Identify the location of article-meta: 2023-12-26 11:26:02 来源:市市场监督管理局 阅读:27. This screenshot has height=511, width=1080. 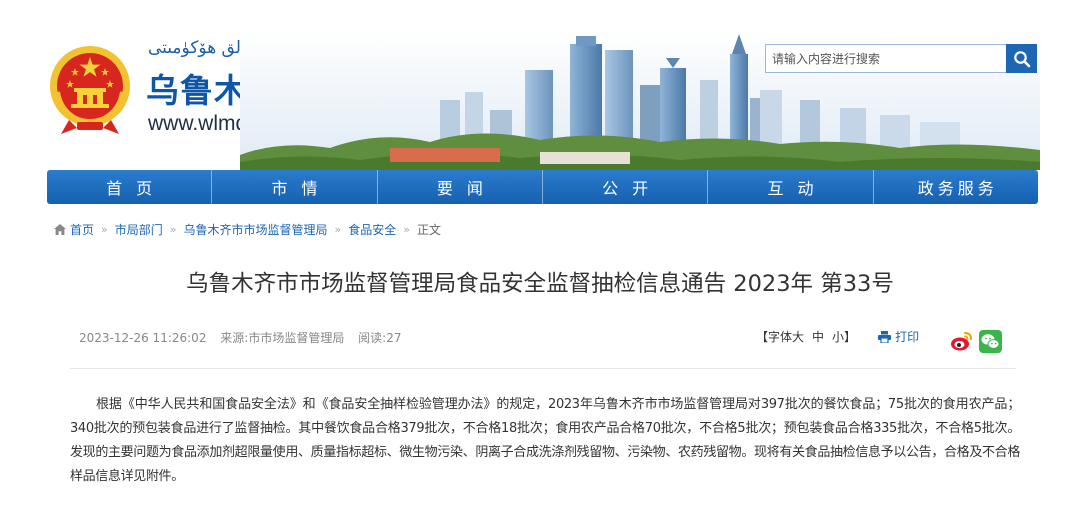
(245, 337).